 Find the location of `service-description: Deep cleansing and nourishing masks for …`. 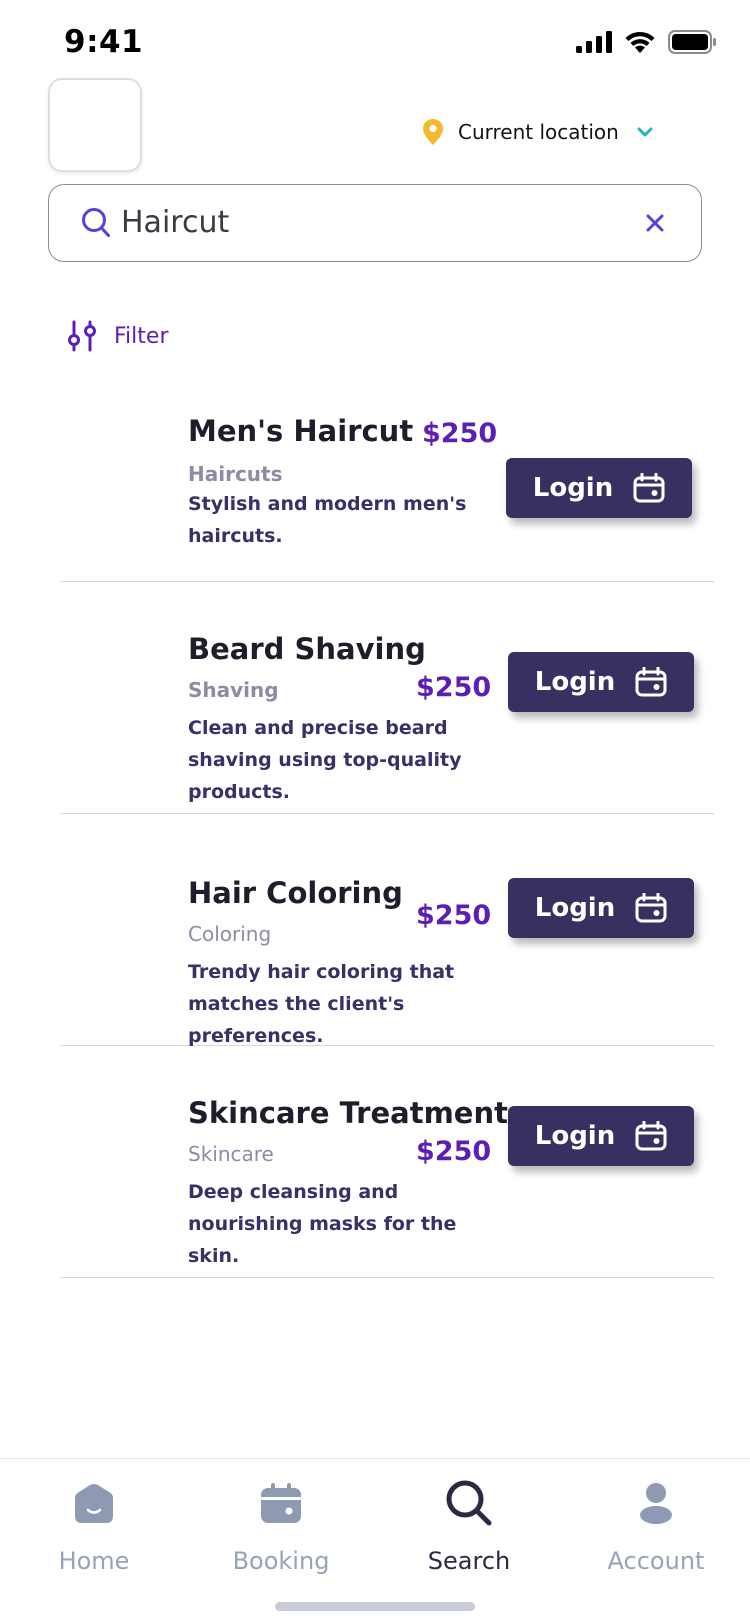

service-description: Deep cleansing and nourishing masks for … is located at coordinates (322, 1224).